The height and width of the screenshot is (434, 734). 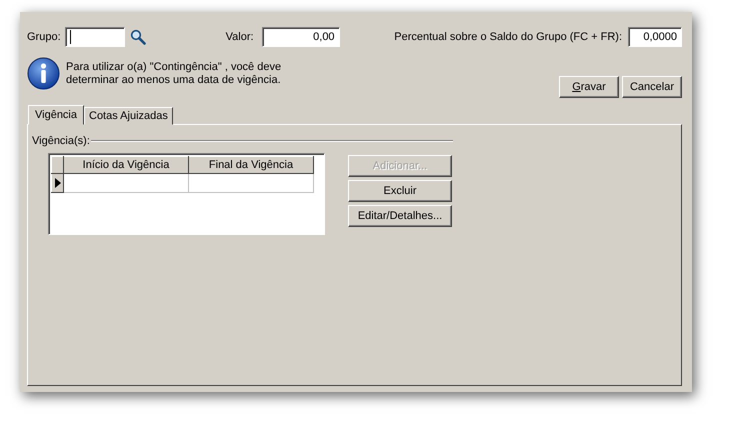 What do you see at coordinates (508, 37) in the screenshot?
I see `percentual-label: Percentual sobre o Saldo do Grupo (FC + FR):` at bounding box center [508, 37].